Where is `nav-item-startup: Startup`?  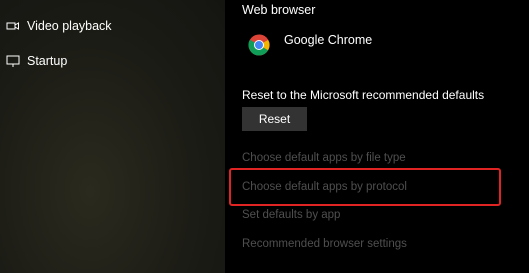
nav-item-startup: Startup is located at coordinates (112, 61).